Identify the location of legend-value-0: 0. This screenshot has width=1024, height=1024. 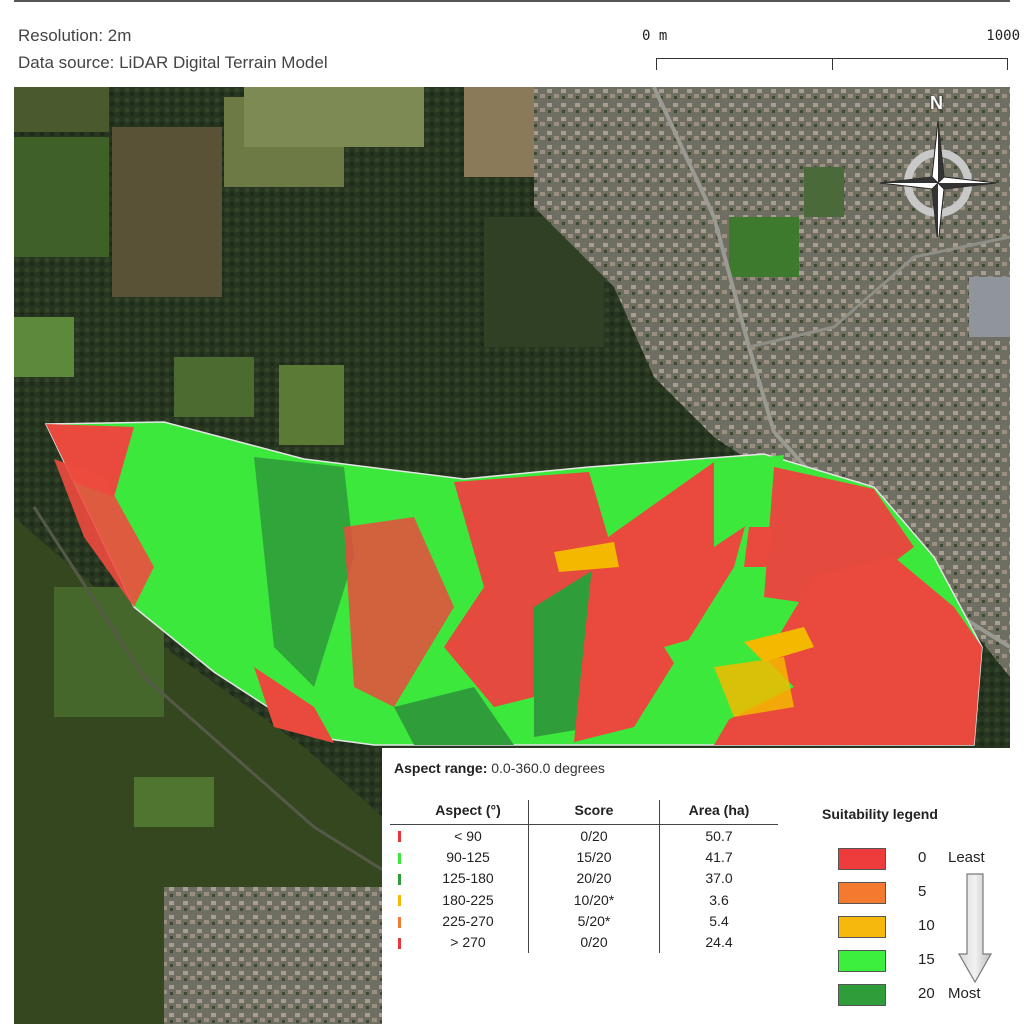
(922, 857).